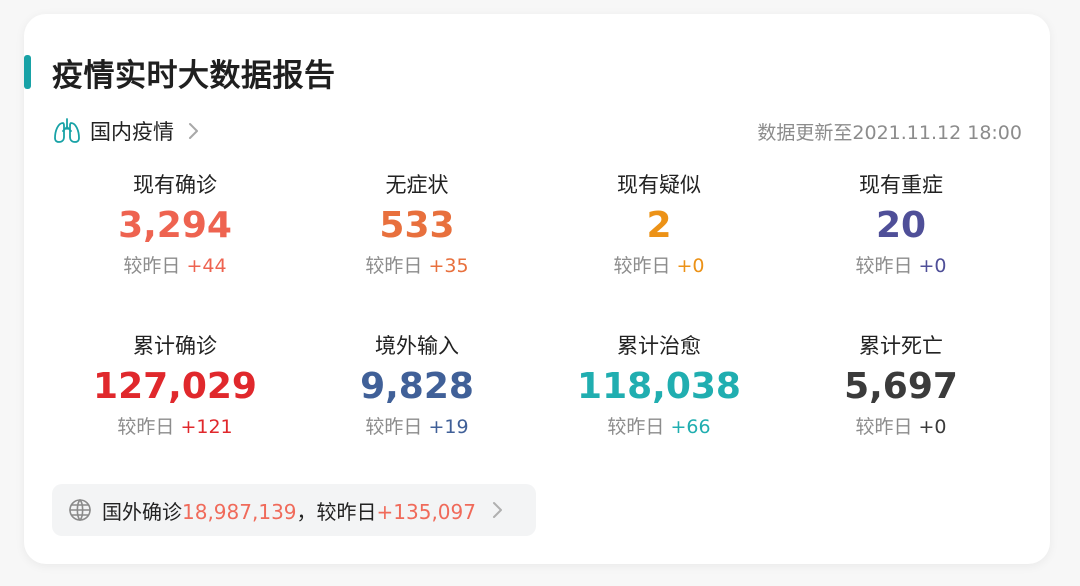 The height and width of the screenshot is (586, 1080). I want to click on delta-value: +19, so click(448, 427).